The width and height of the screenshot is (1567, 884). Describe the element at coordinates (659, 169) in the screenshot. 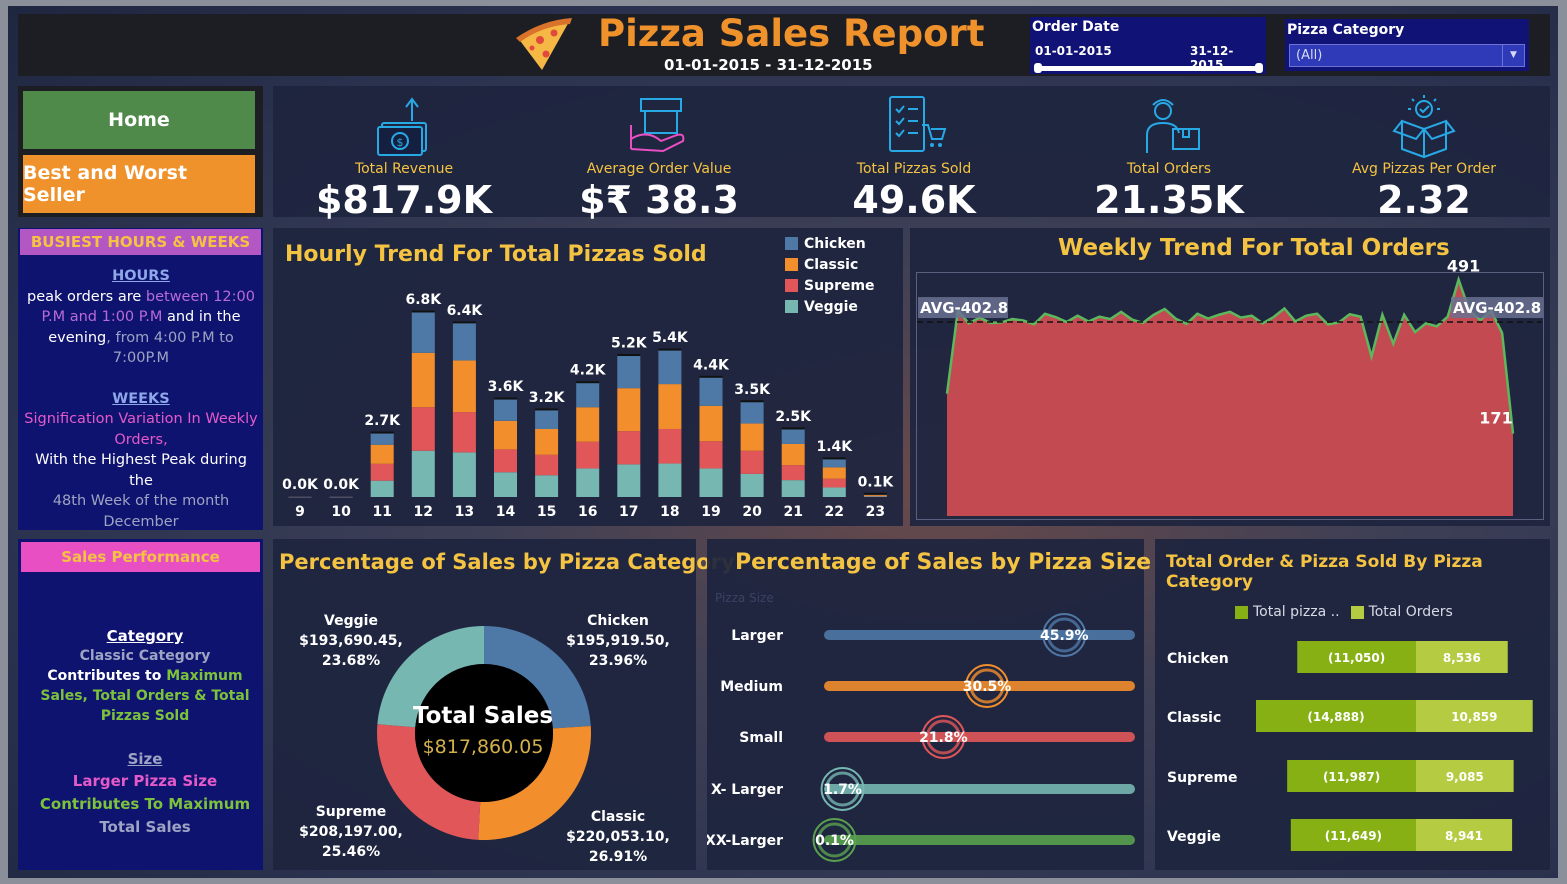

I see `kpi-label: Average Order Value` at that location.